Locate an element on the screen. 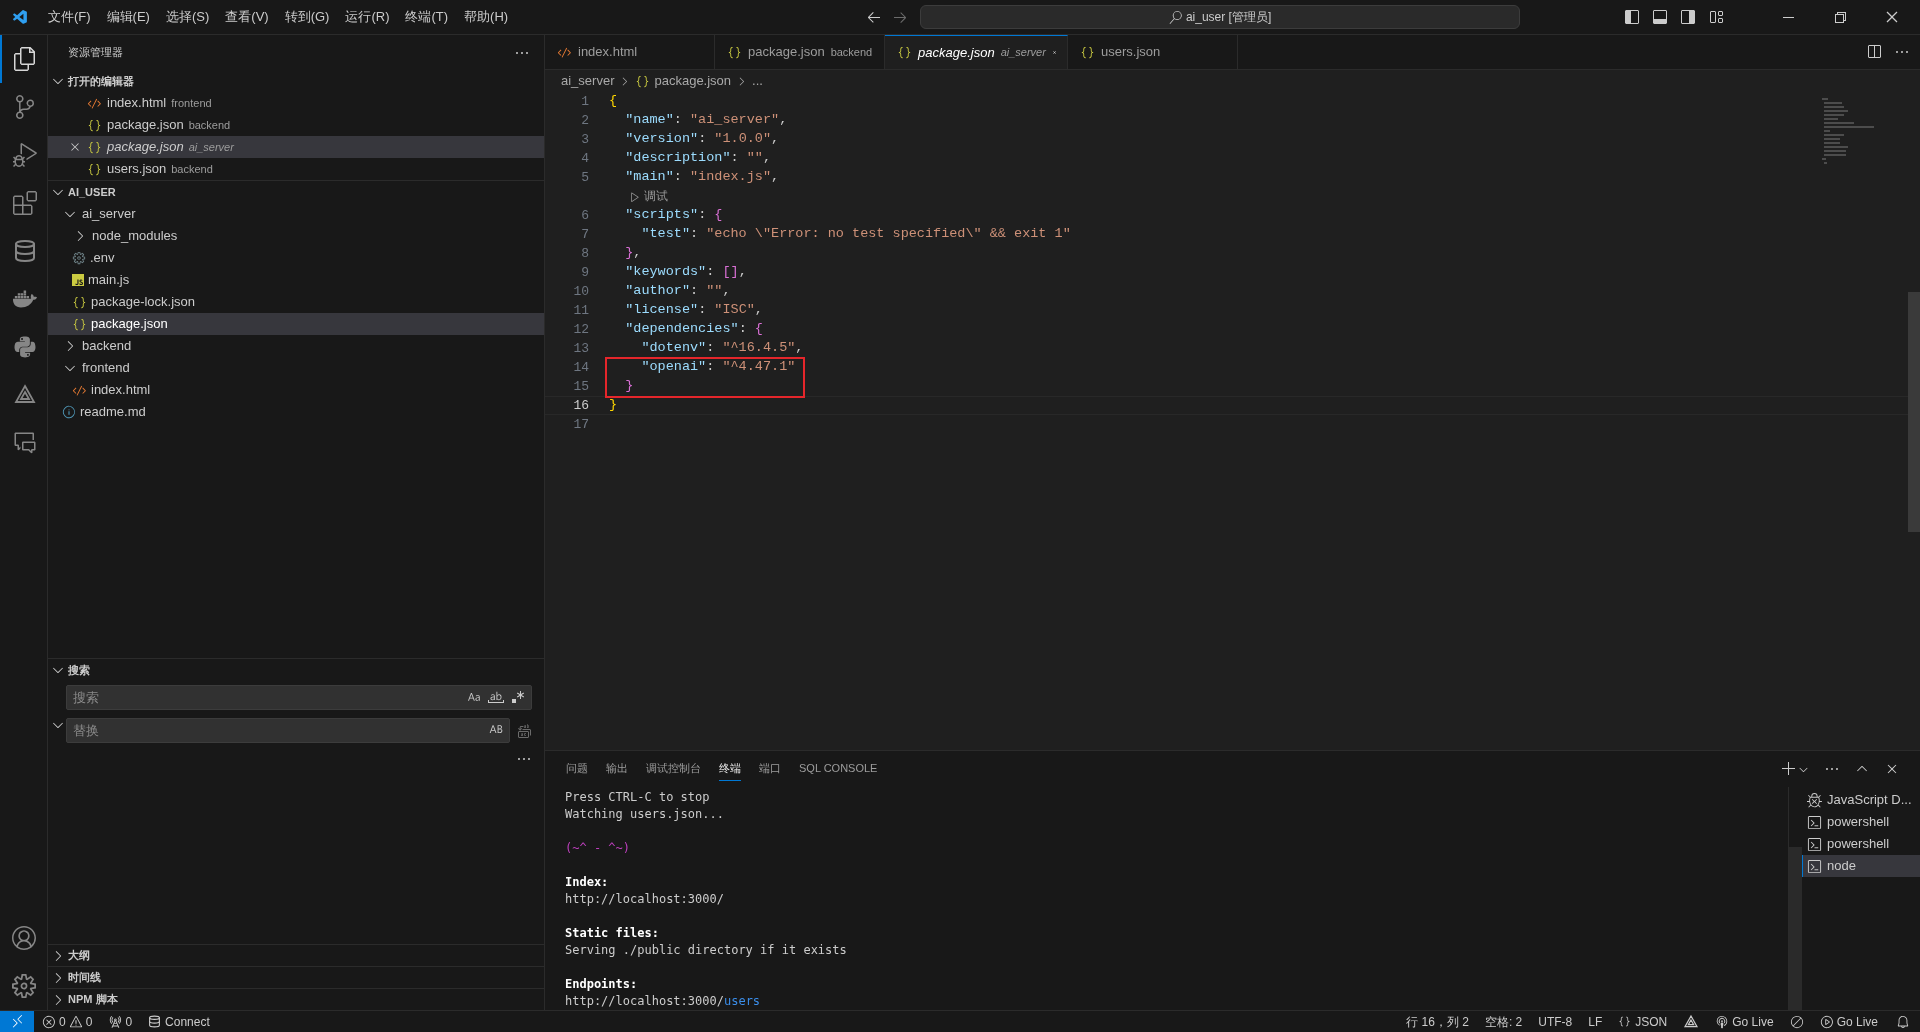  menu-item: 编辑(E) is located at coordinates (128, 17).